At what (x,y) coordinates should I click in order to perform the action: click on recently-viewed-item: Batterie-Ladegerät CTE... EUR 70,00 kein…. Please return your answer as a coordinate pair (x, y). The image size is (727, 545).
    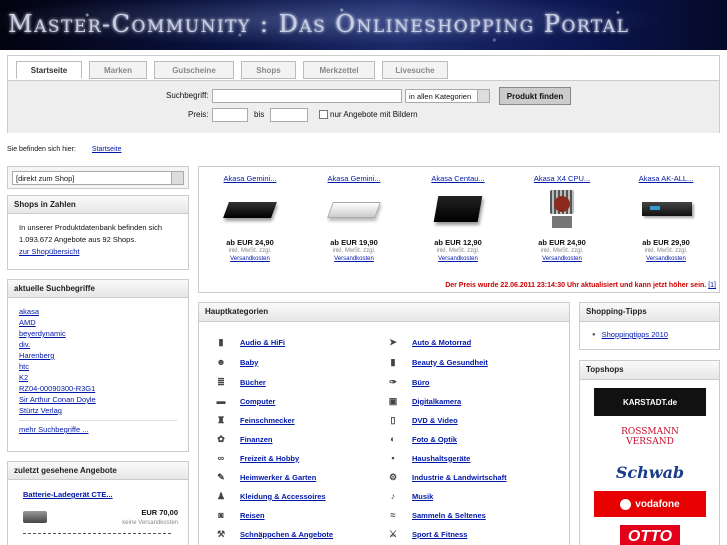
    Looking at the image, I should click on (98, 507).